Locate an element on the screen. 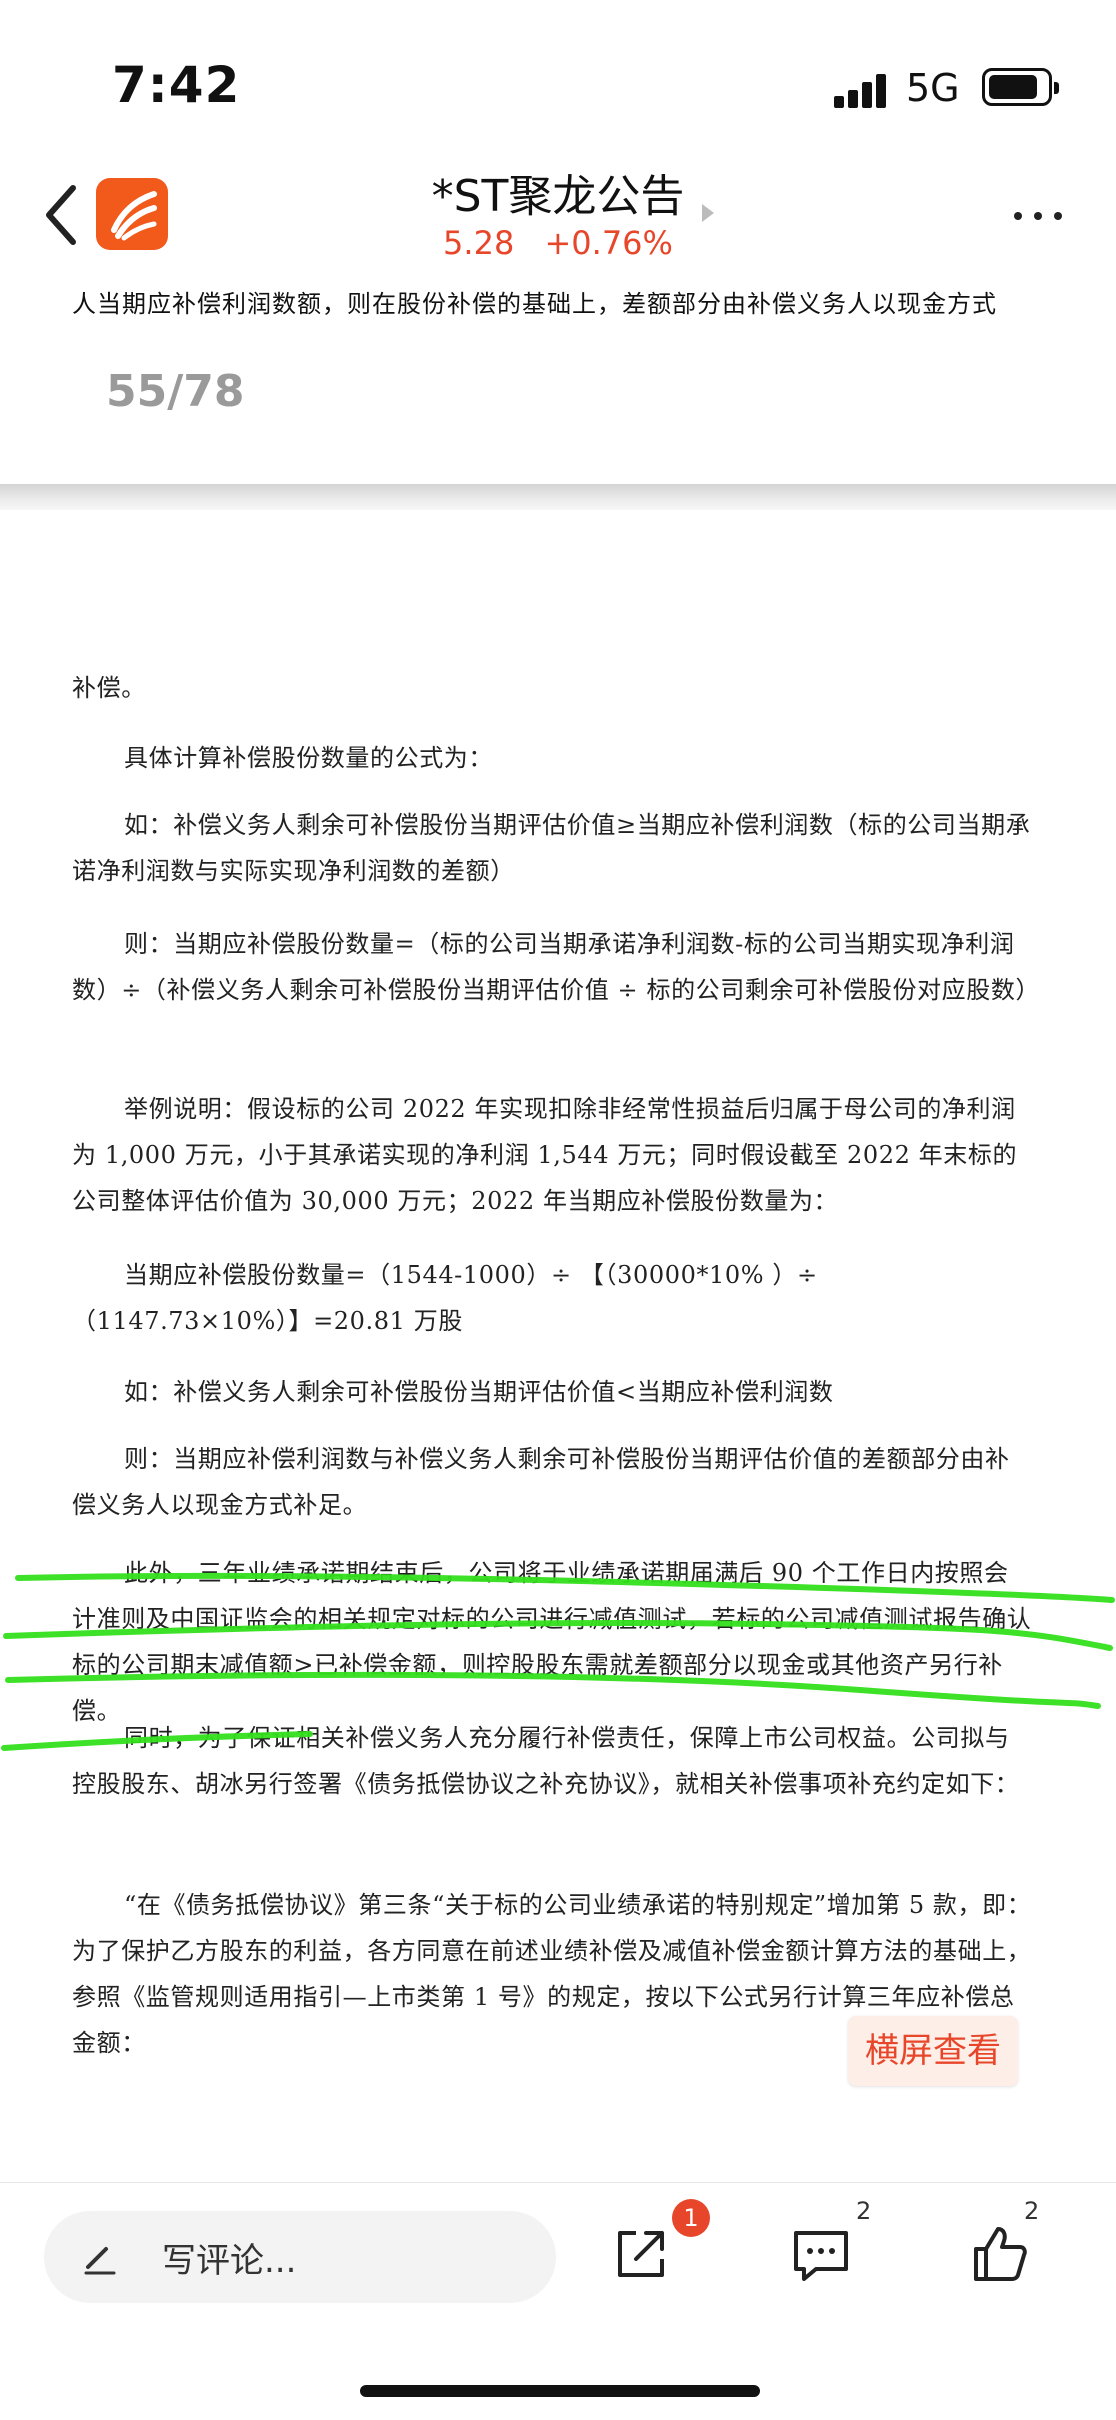  status-time: 7:42 is located at coordinates (176, 85).